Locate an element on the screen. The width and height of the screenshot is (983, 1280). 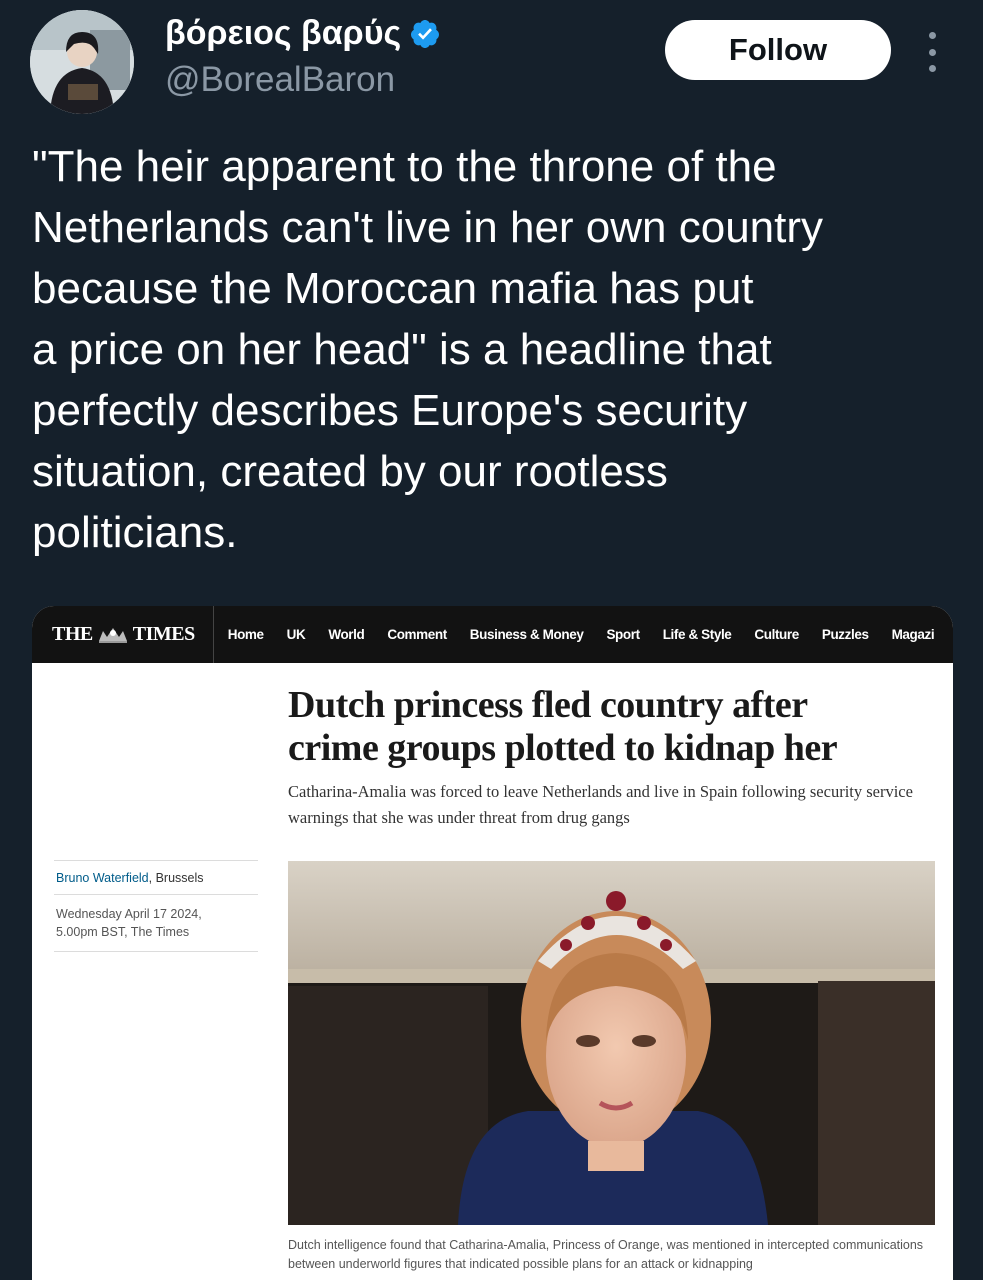
nav-item-puzzles: Puzzles is located at coordinates (845, 634).